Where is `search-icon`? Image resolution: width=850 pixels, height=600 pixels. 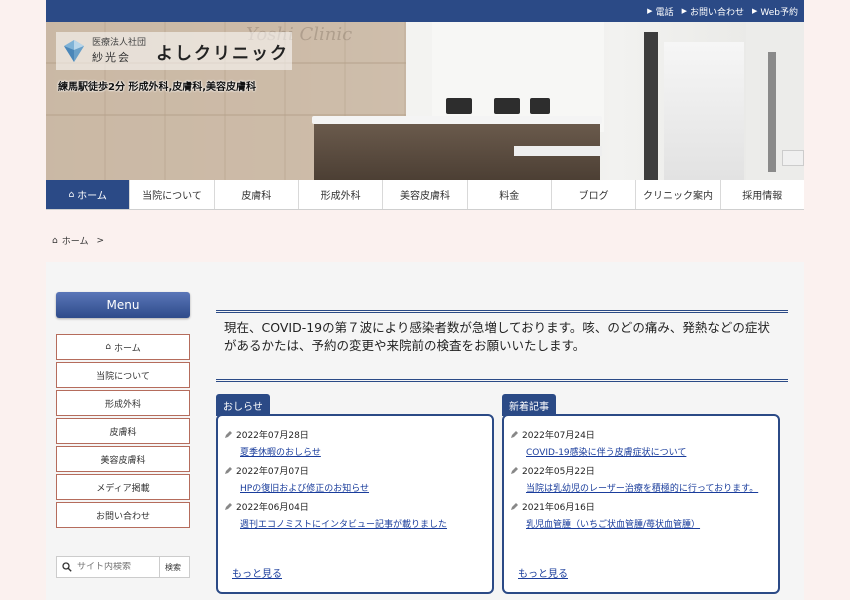 search-icon is located at coordinates (67, 567).